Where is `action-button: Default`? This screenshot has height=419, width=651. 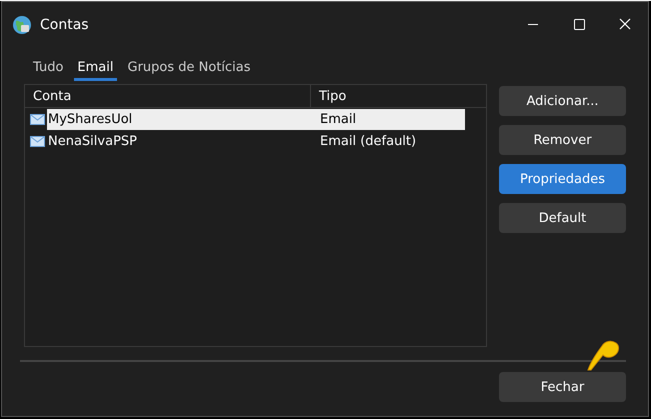
action-button: Default is located at coordinates (562, 218).